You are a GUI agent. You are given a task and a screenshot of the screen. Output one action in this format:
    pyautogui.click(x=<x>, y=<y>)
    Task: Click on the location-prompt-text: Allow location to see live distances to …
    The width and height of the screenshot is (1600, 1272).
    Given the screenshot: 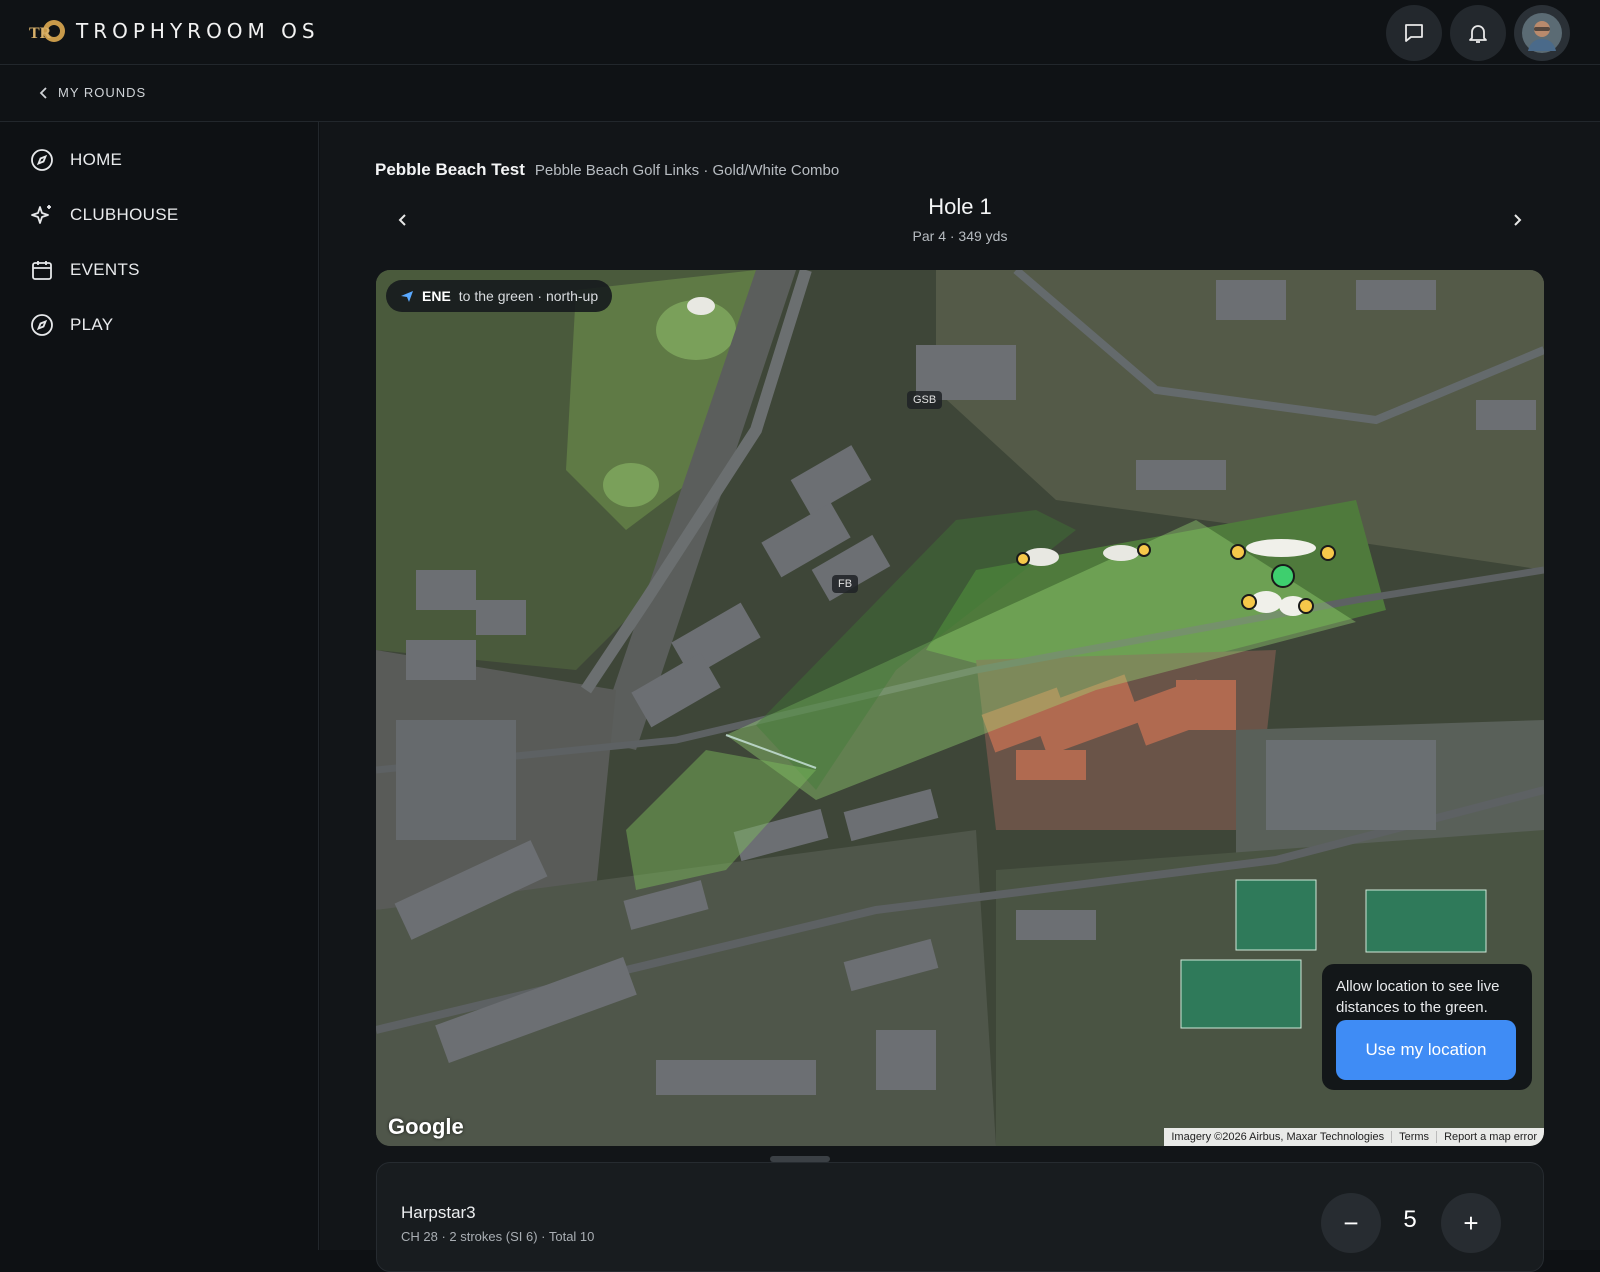 What is the action you would take?
    pyautogui.click(x=1418, y=997)
    